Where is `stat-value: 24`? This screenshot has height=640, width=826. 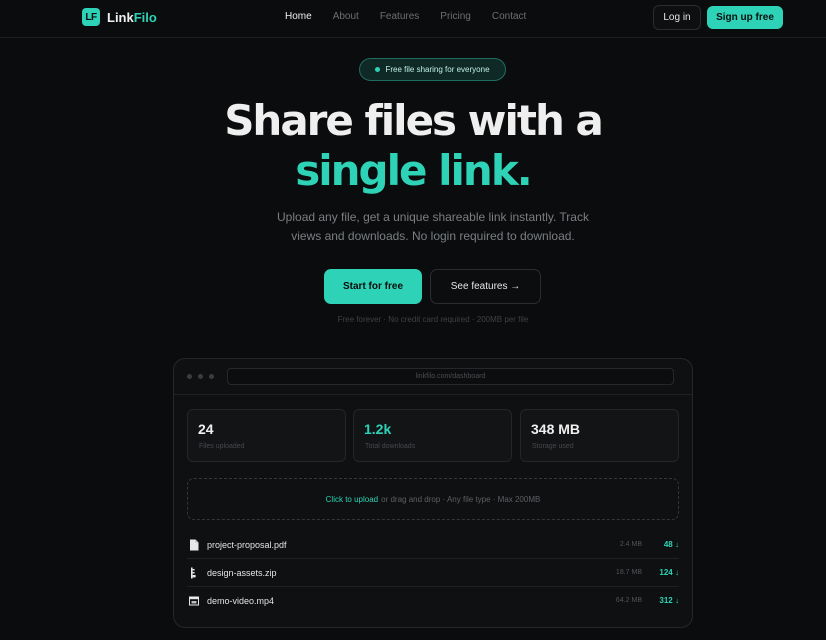
stat-value: 24 is located at coordinates (206, 429).